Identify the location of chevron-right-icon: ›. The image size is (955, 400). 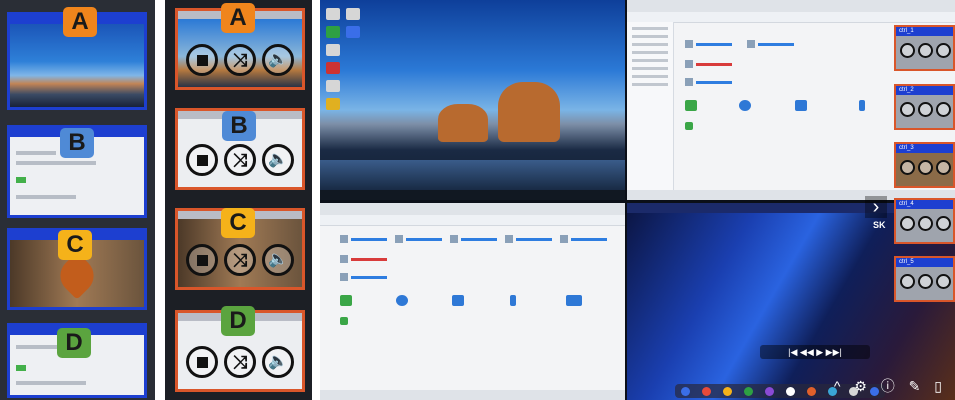
(876, 207).